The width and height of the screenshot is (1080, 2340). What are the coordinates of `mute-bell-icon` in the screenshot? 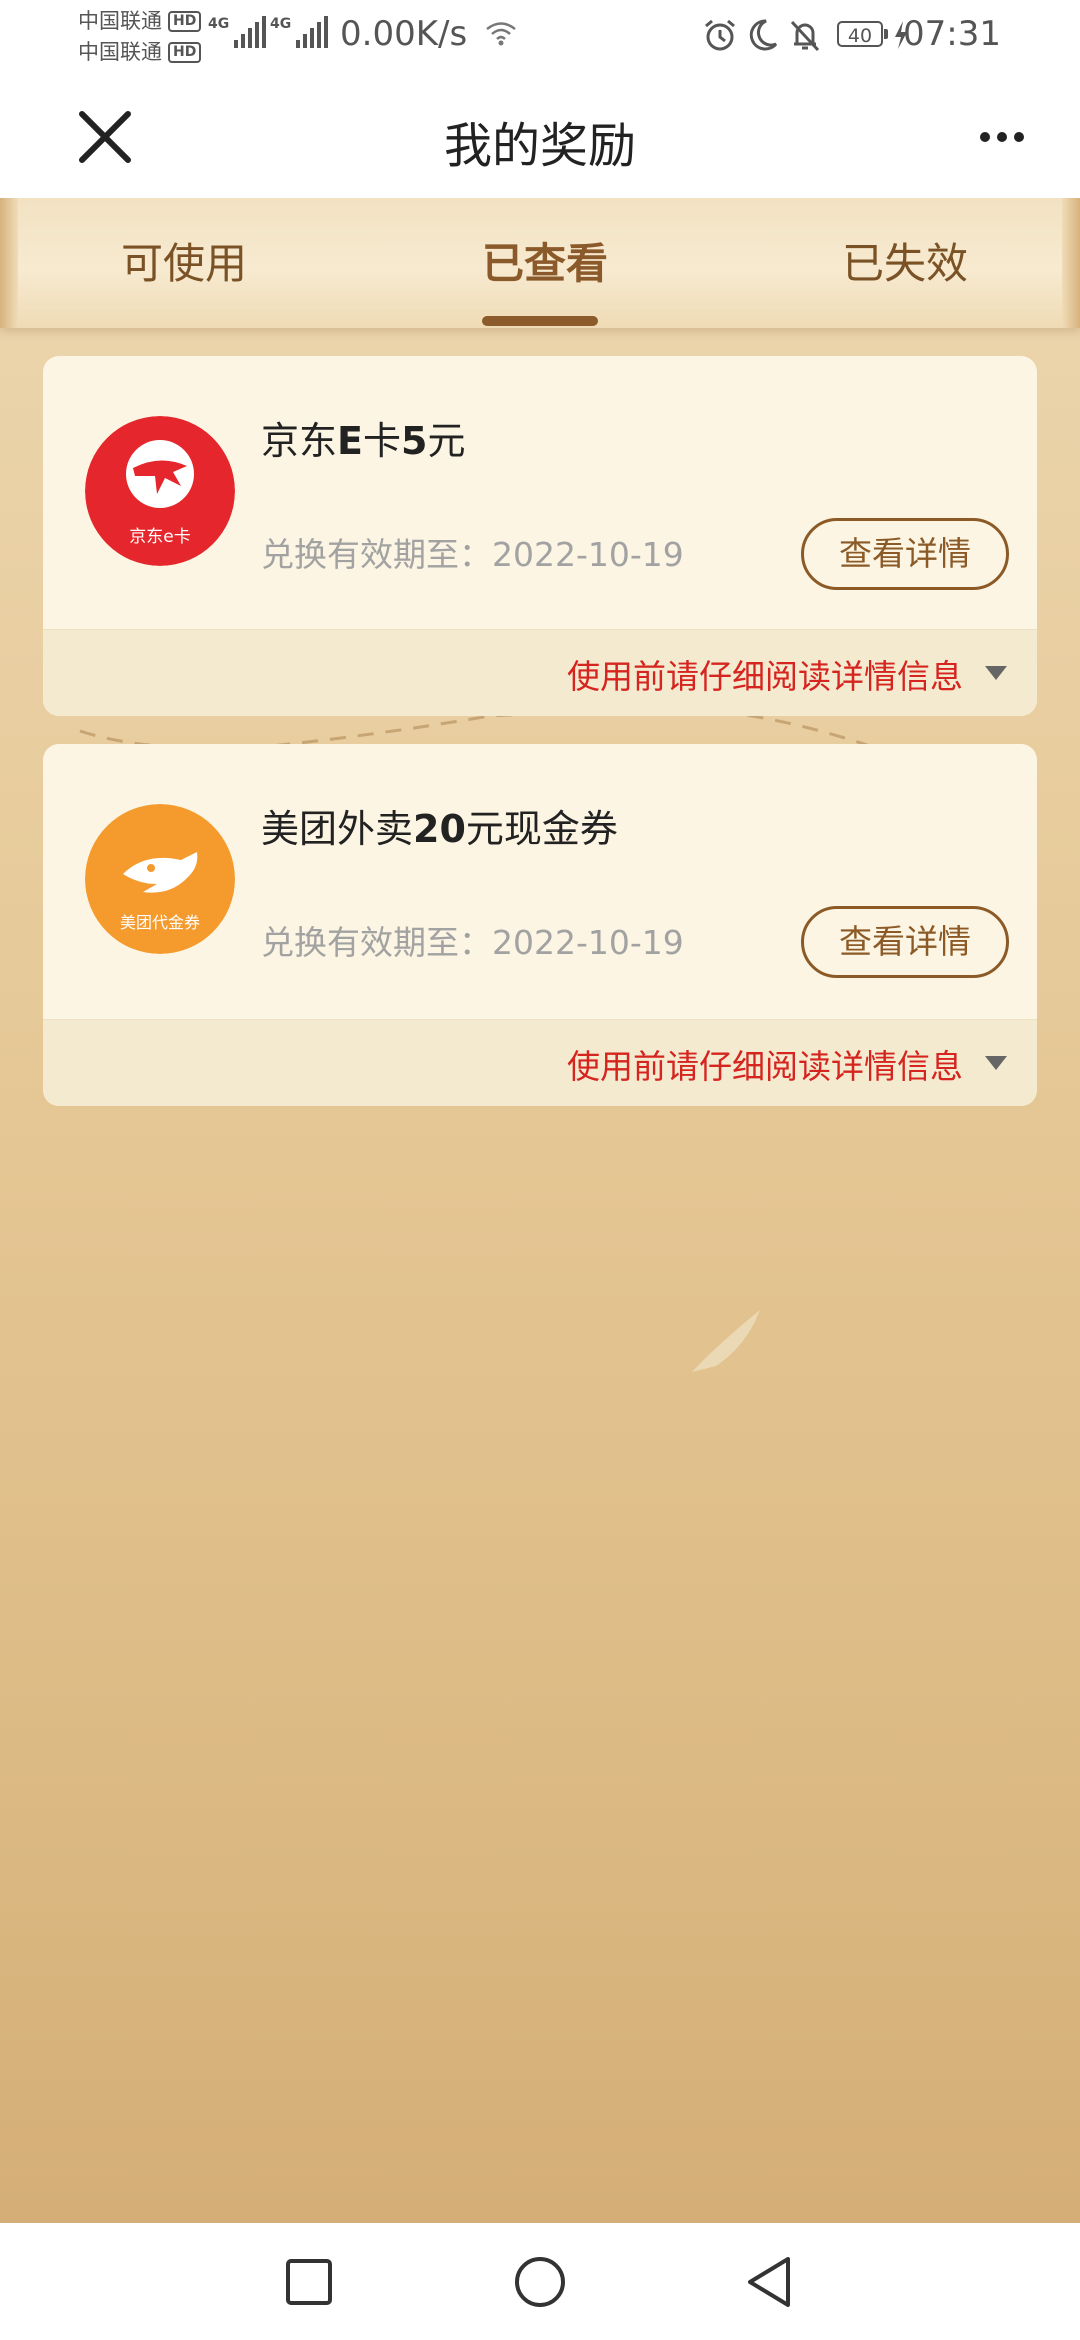 It's located at (805, 38).